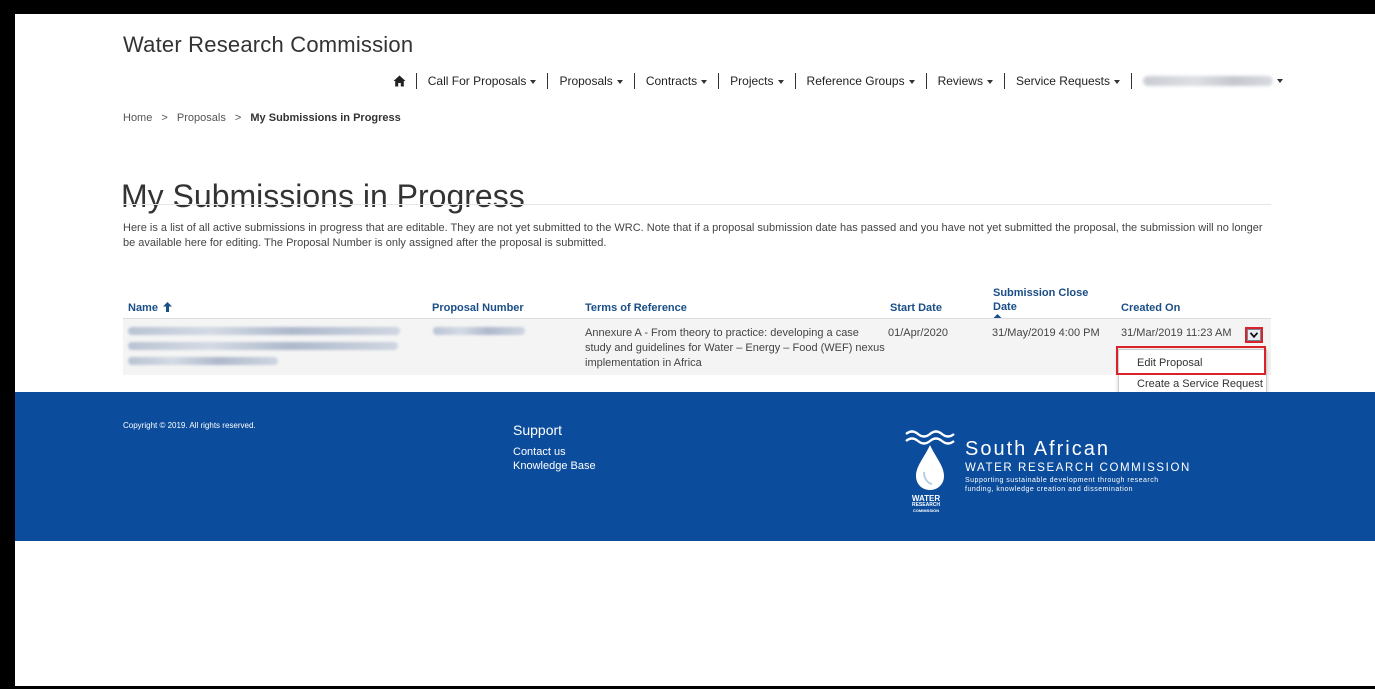 The width and height of the screenshot is (1375, 689). What do you see at coordinates (1062, 81) in the screenshot?
I see `nav-label: Service Requests` at bounding box center [1062, 81].